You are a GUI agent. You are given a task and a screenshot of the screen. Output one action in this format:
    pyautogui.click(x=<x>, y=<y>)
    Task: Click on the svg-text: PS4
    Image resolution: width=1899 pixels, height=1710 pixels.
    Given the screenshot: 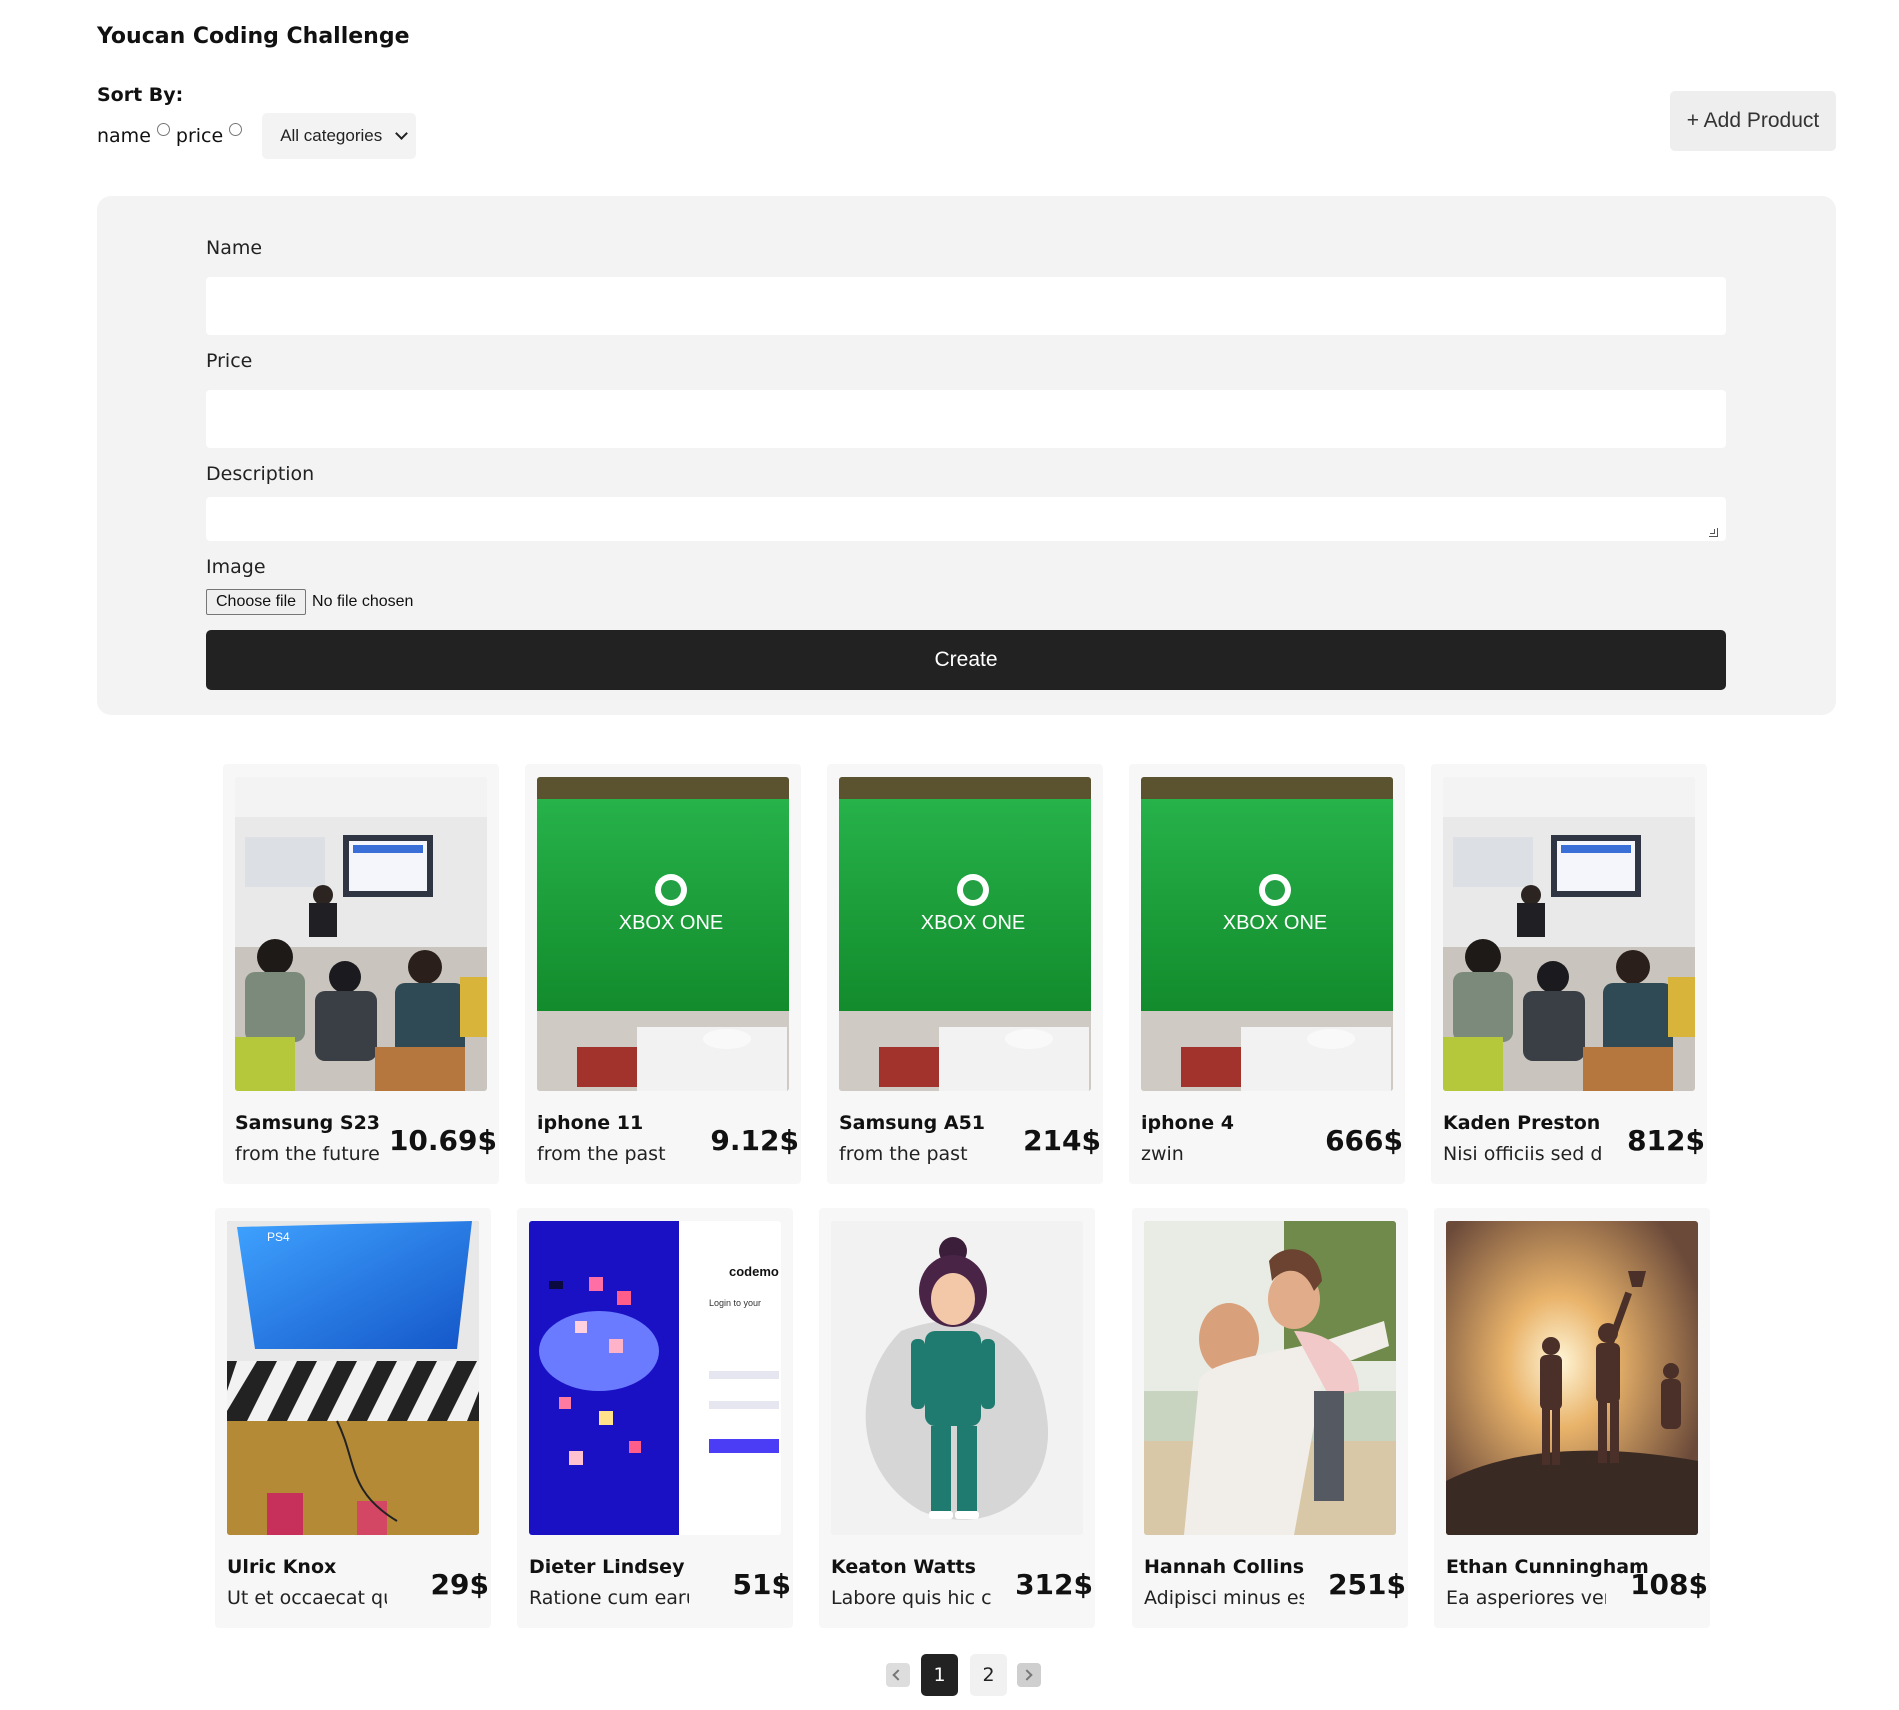 What is the action you would take?
    pyautogui.click(x=278, y=1237)
    